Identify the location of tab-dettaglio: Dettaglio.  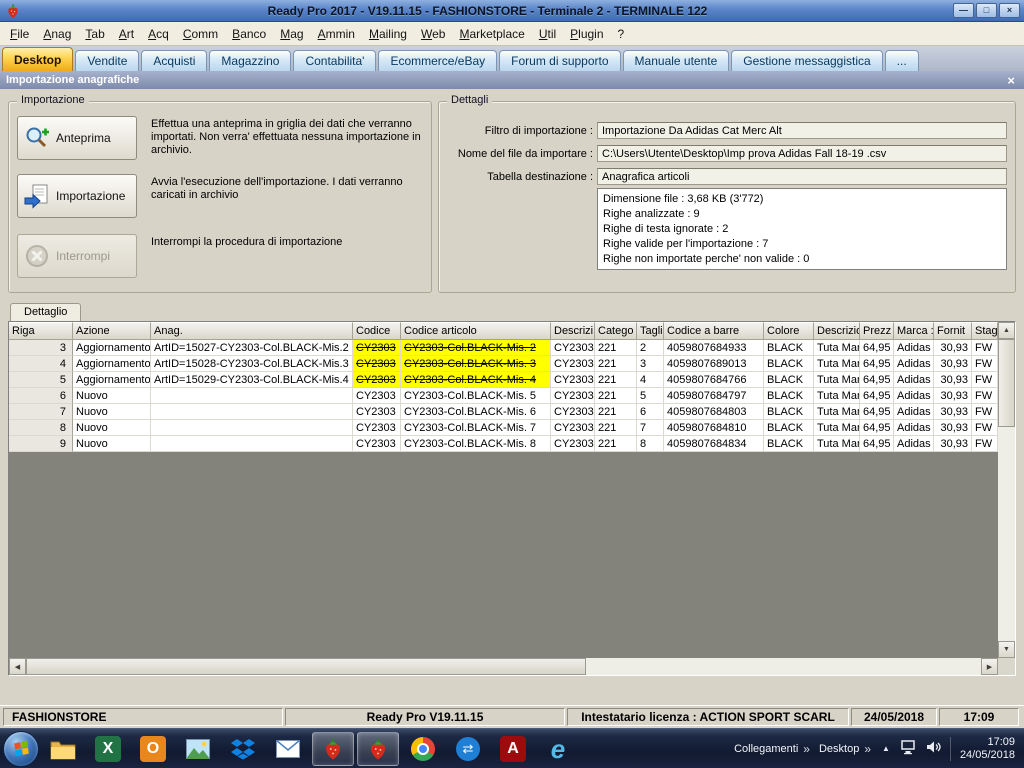
(46, 312).